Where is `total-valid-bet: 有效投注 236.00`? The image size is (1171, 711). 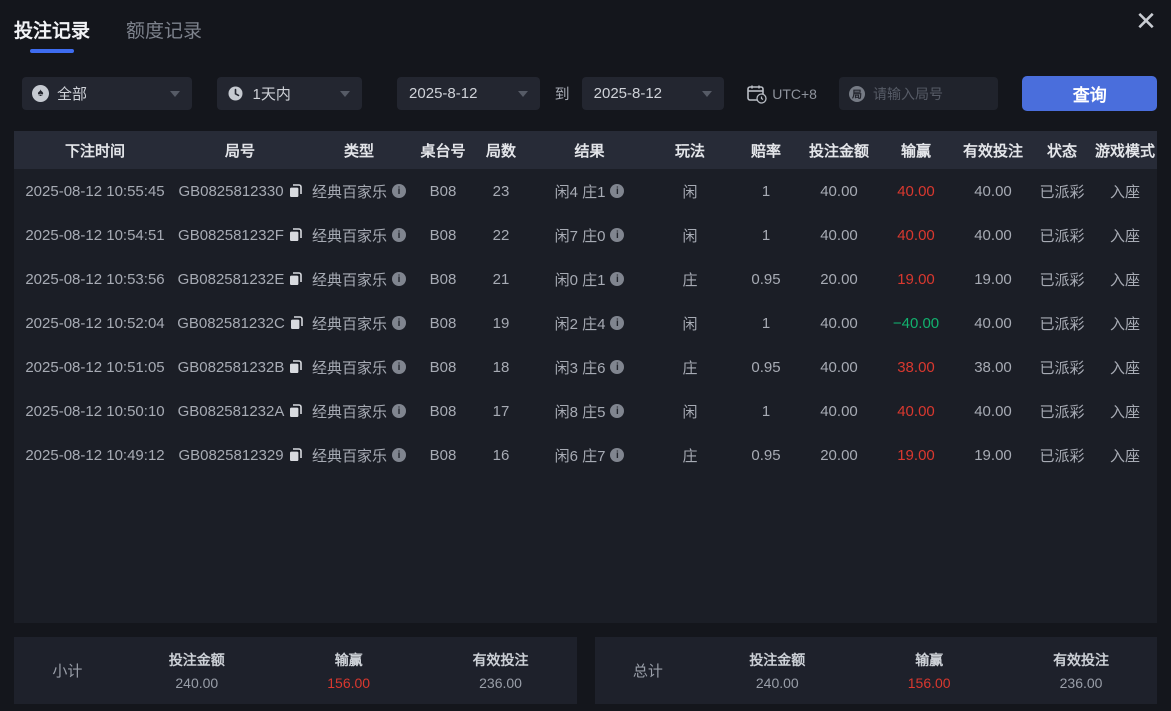
total-valid-bet: 有效投注 236.00 is located at coordinates (1081, 671).